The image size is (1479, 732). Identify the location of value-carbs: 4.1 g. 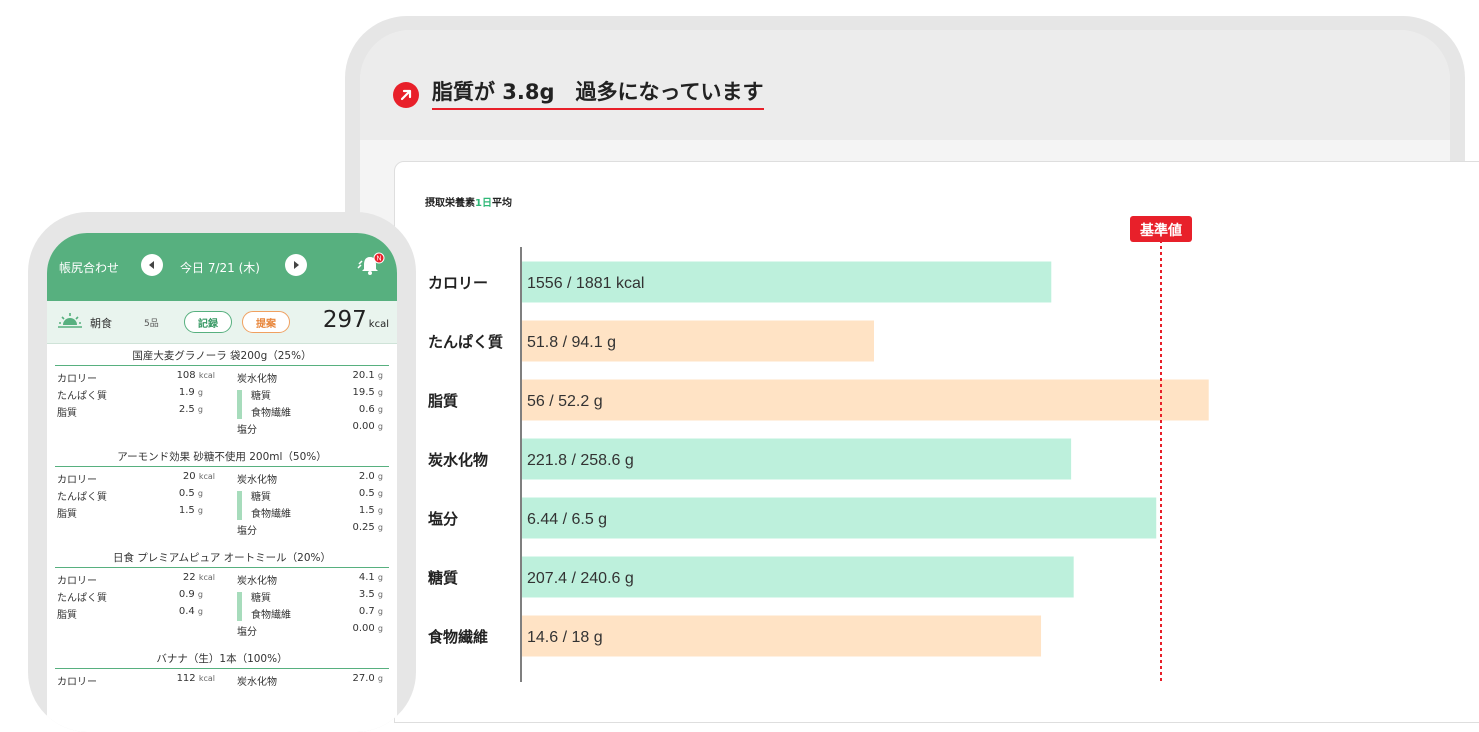
(370, 577).